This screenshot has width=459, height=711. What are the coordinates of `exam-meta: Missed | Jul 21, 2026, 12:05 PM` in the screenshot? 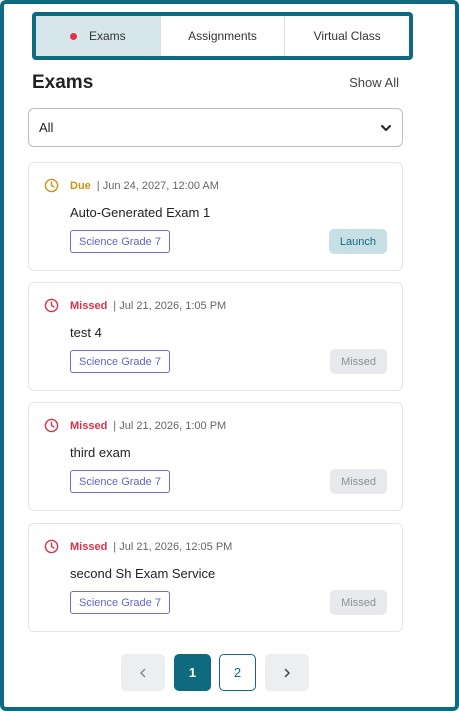 It's located at (151, 547).